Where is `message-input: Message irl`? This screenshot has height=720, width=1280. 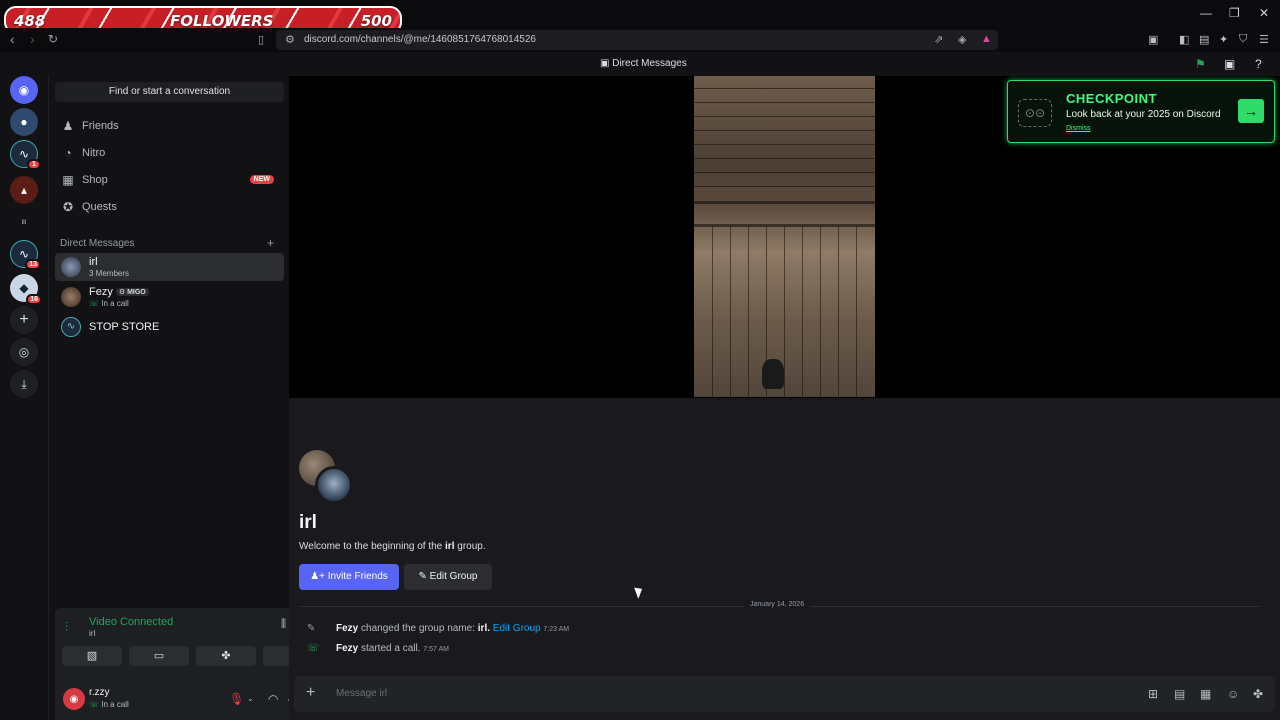 message-input: Message irl is located at coordinates (361, 693).